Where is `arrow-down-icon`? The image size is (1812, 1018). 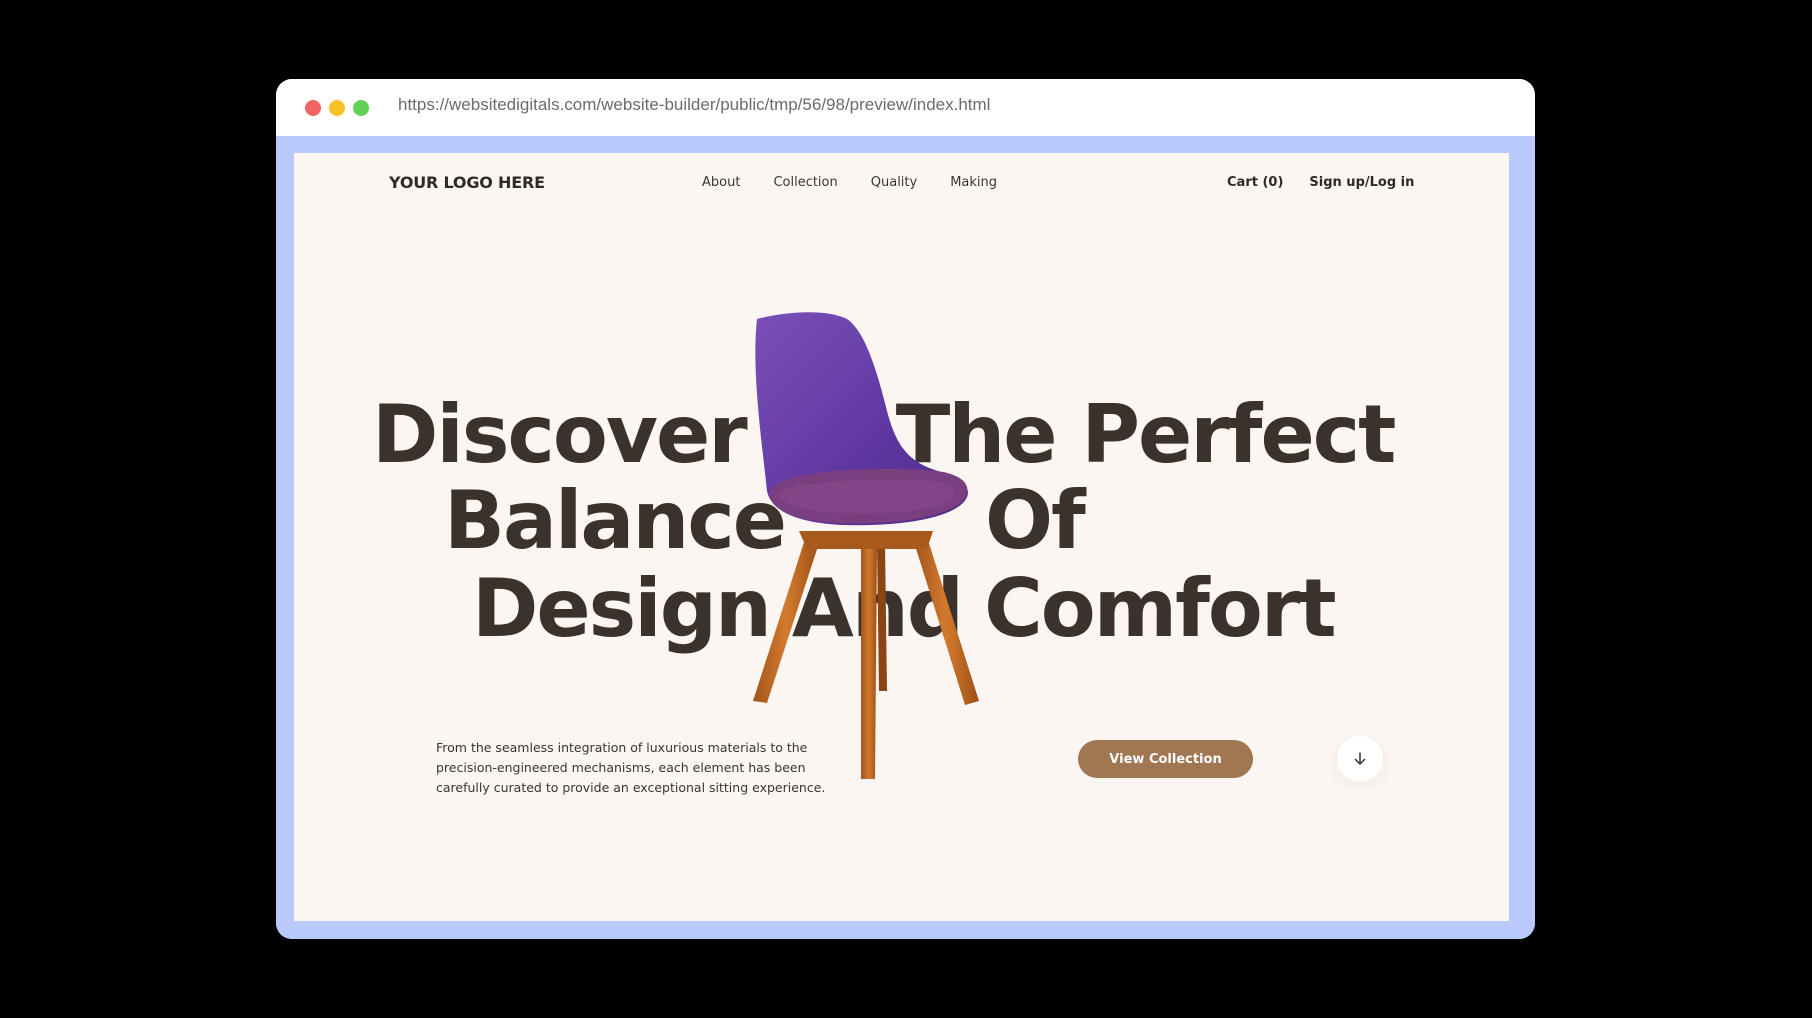
arrow-down-icon is located at coordinates (1360, 758).